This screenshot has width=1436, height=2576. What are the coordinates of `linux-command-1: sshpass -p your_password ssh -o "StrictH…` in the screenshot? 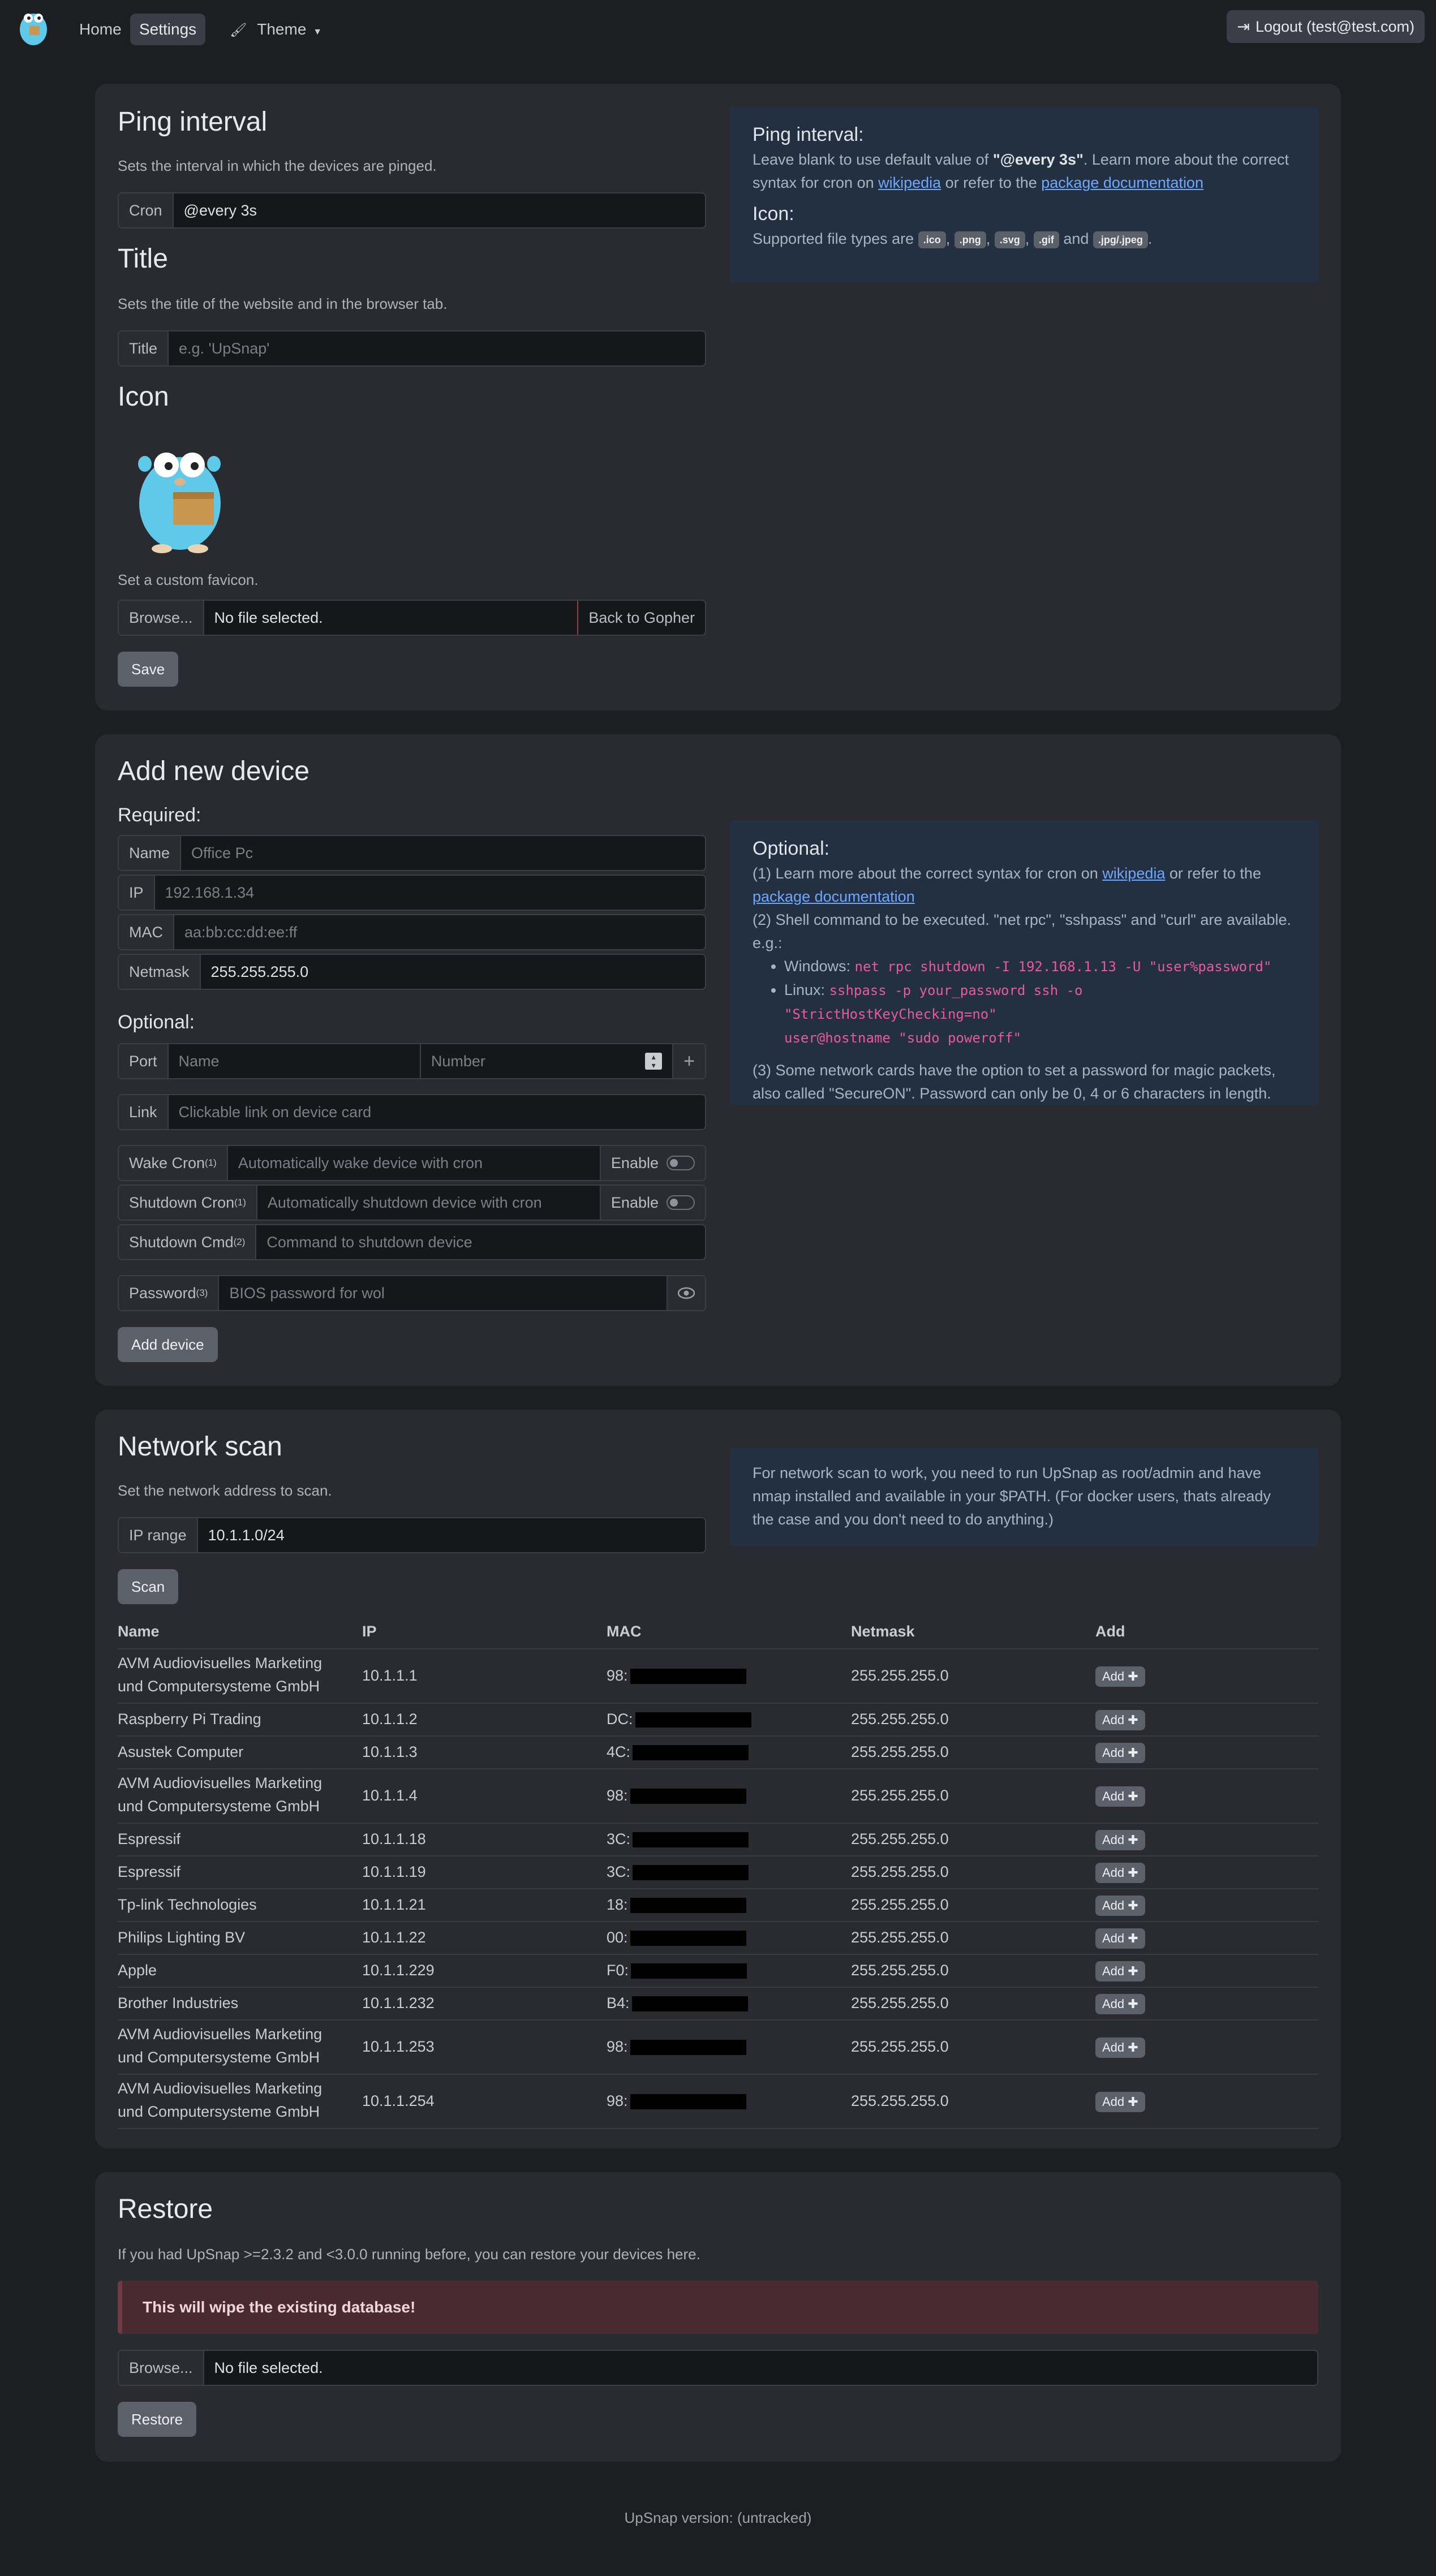 It's located at (933, 1002).